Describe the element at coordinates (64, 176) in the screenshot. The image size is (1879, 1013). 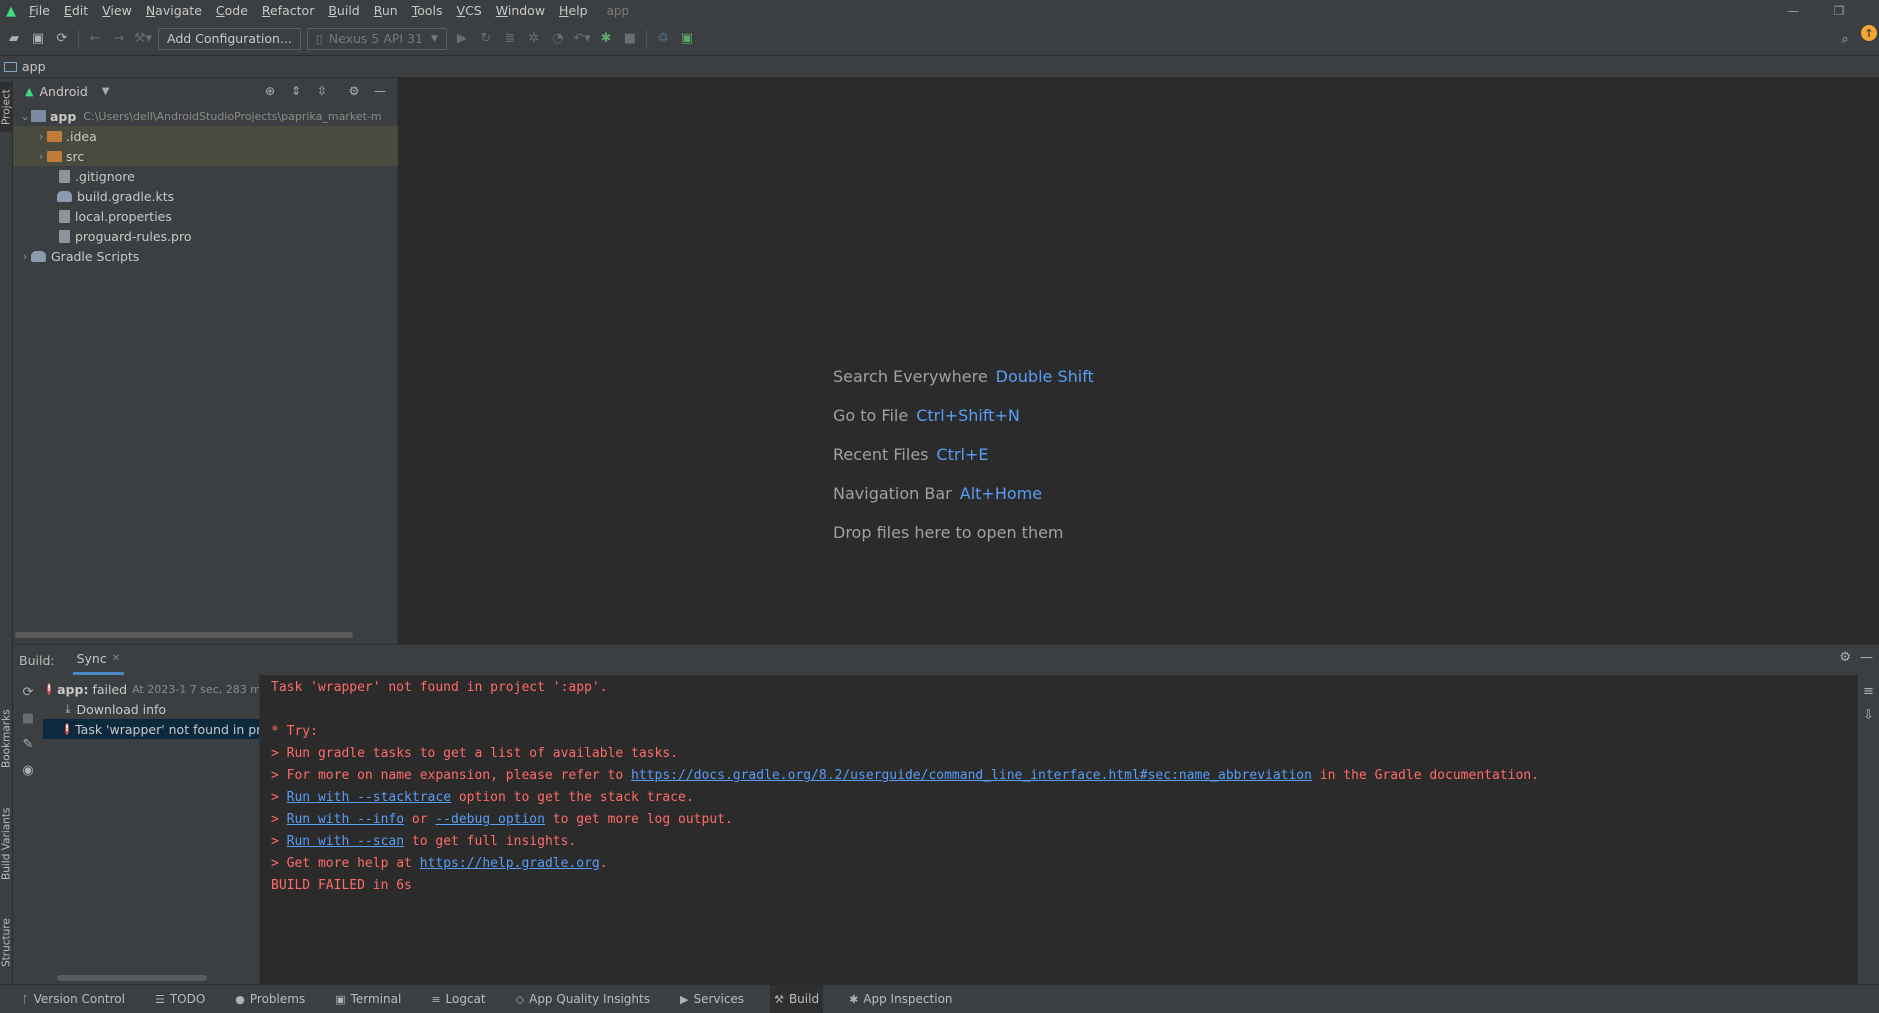
I see `file-icon` at that location.